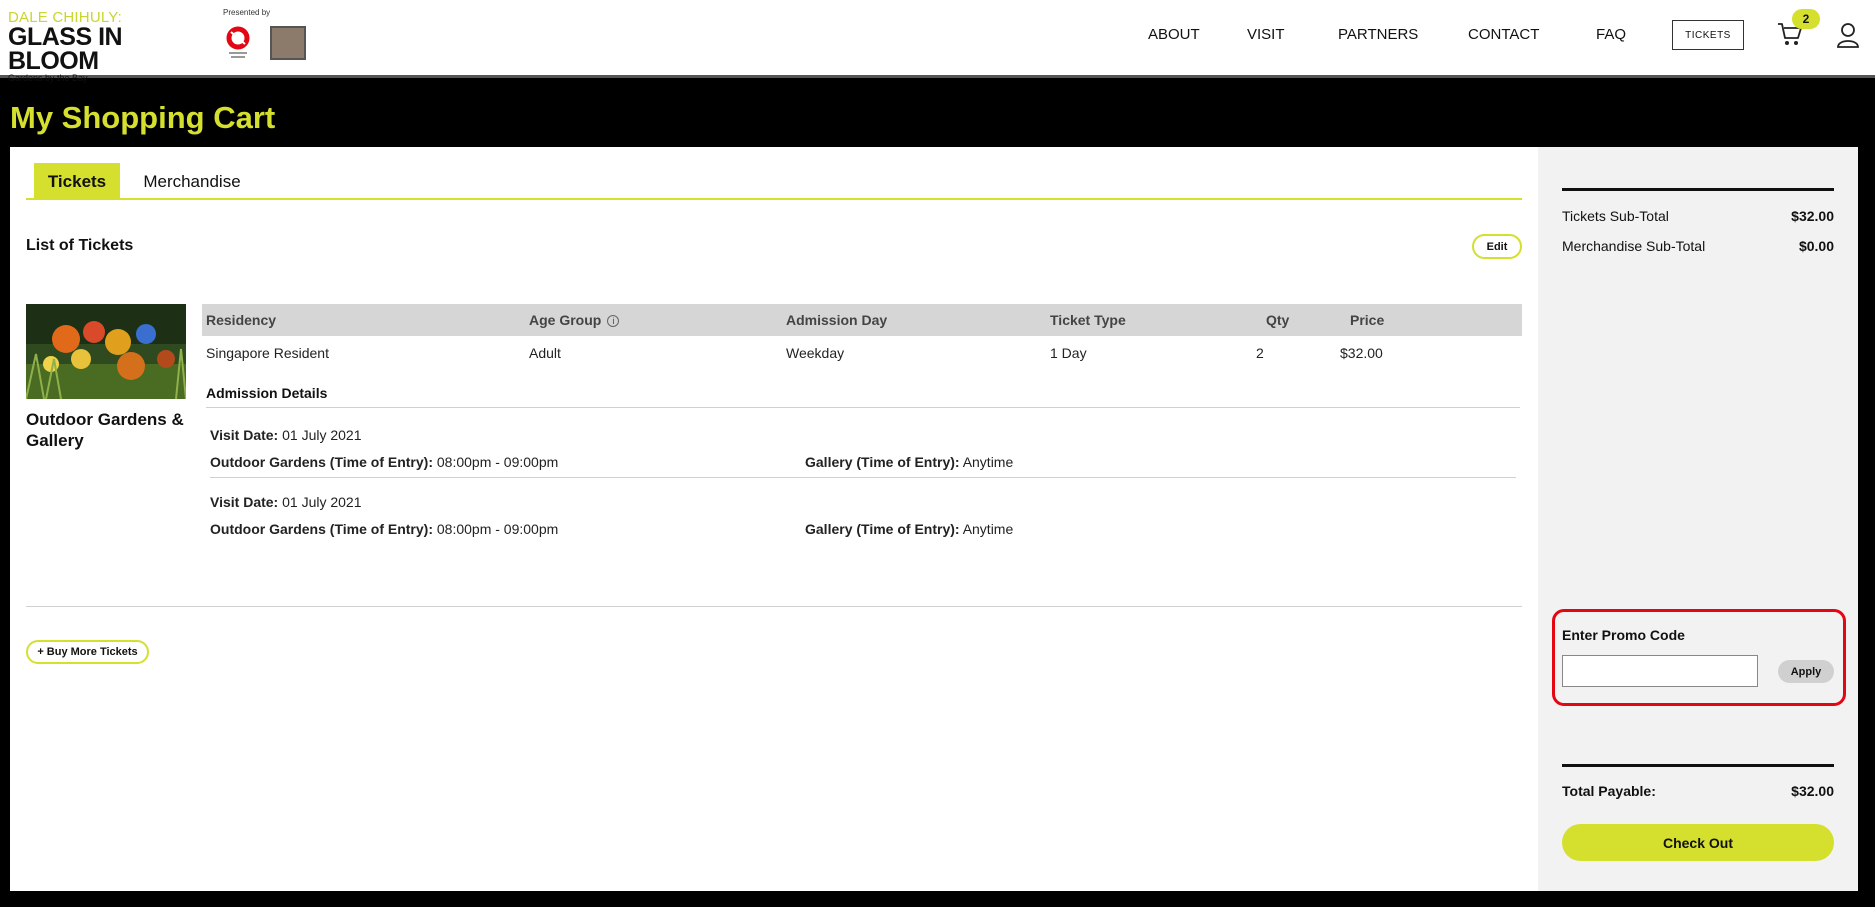  Describe the element at coordinates (1088, 320) in the screenshot. I see `col-ticket-type: Ticket Type` at that location.